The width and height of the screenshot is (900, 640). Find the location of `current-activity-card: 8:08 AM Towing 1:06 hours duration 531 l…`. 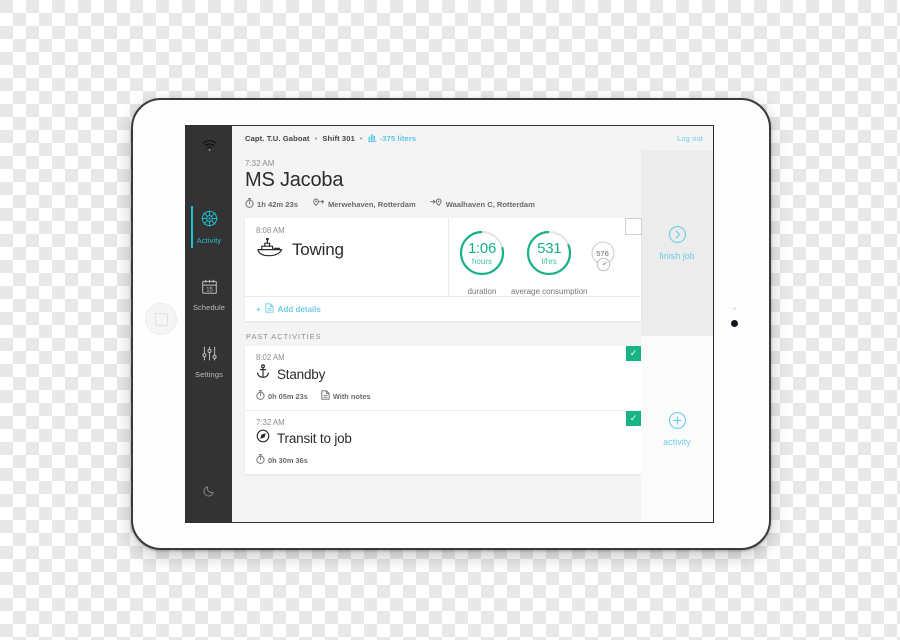

current-activity-card: 8:08 AM Towing 1:06 hours duration 531 l… is located at coordinates (443, 269).